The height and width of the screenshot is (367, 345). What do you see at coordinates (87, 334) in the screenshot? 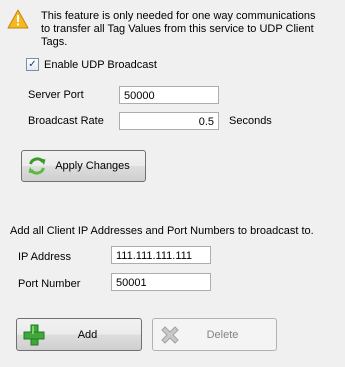
I see `add-label: Add` at bounding box center [87, 334].